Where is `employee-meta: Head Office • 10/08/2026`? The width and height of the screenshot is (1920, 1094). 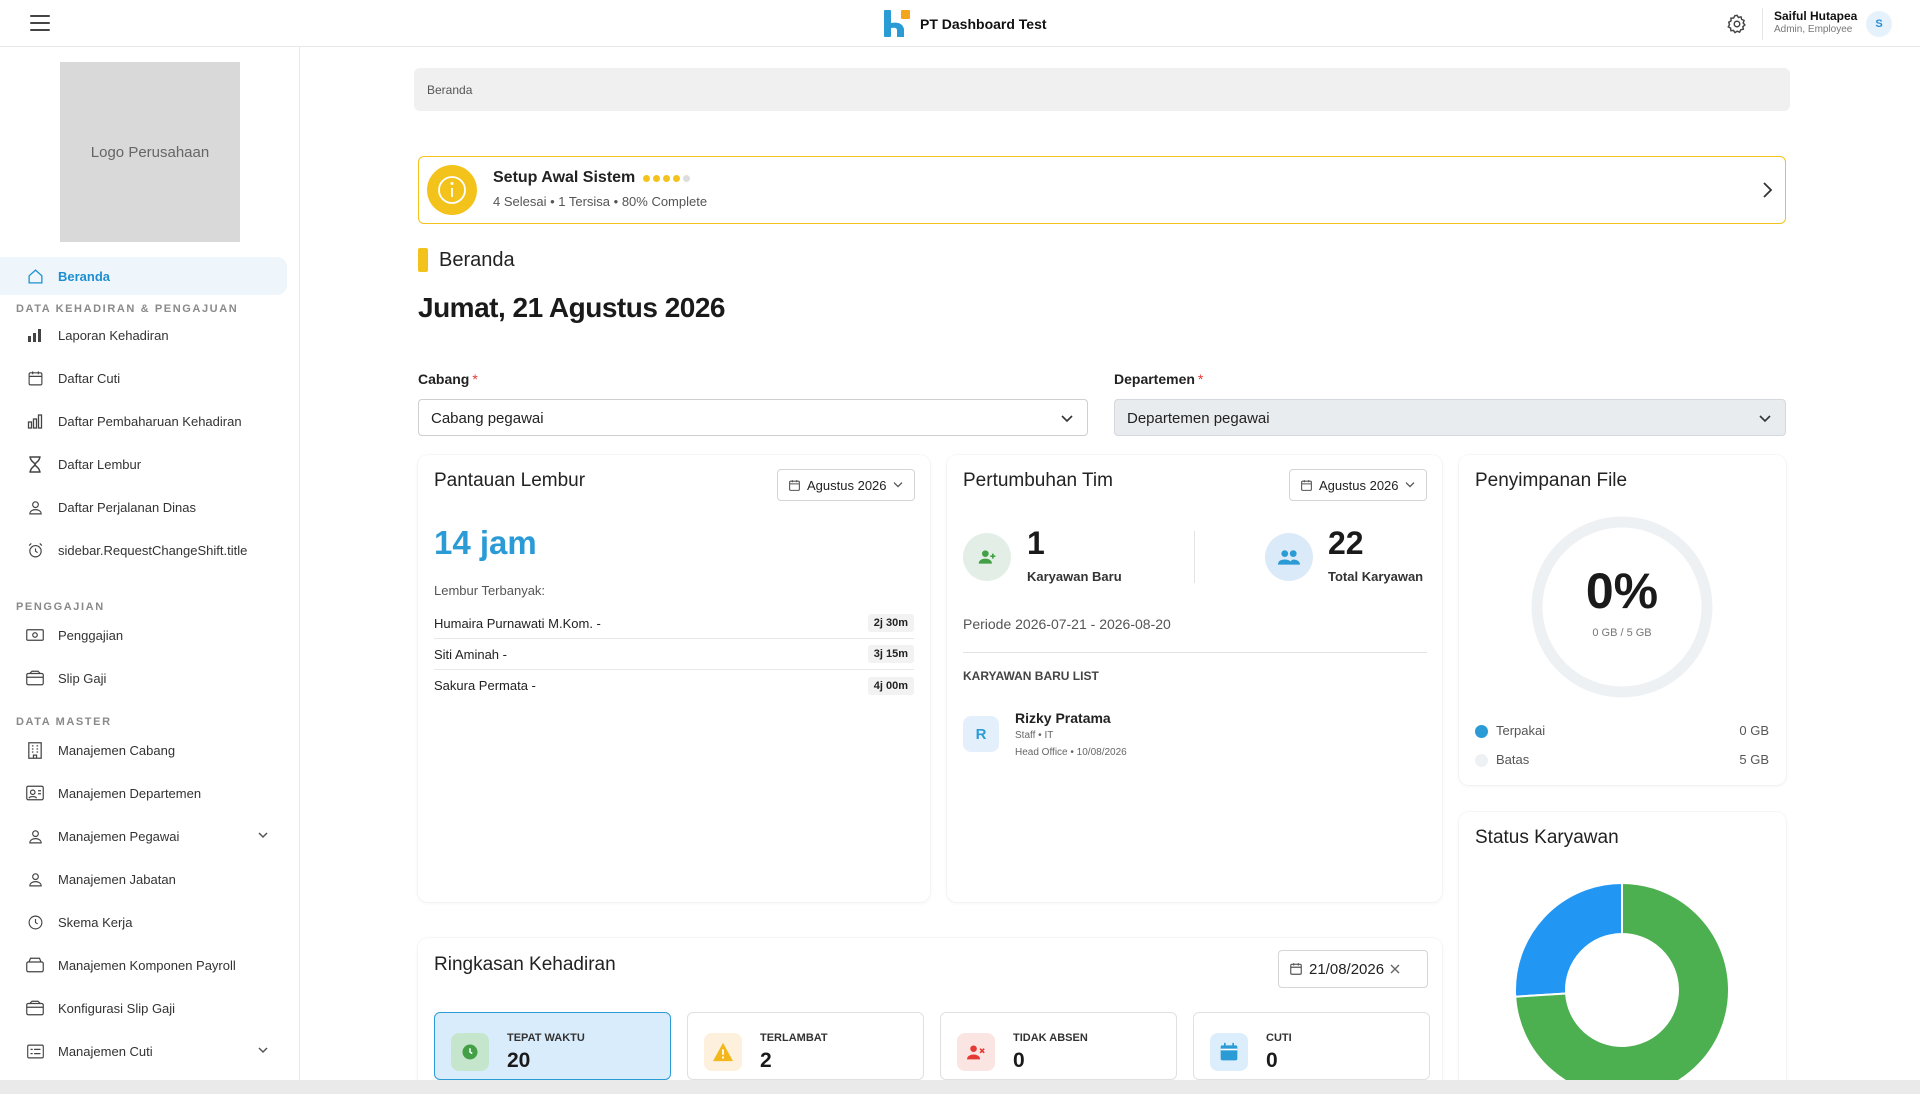
employee-meta: Head Office • 10/08/2026 is located at coordinates (1071, 752).